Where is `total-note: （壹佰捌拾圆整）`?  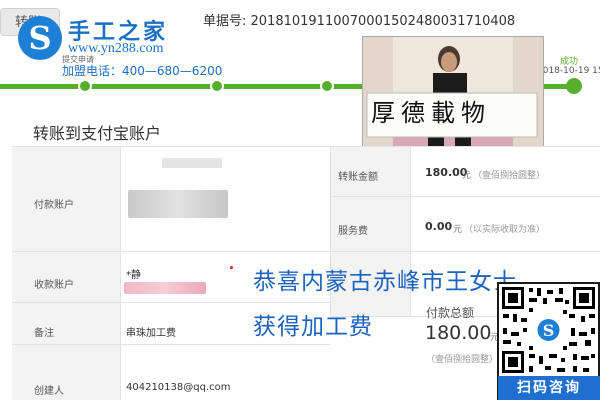 total-note: （壹佰捌拾圆整） is located at coordinates (462, 360).